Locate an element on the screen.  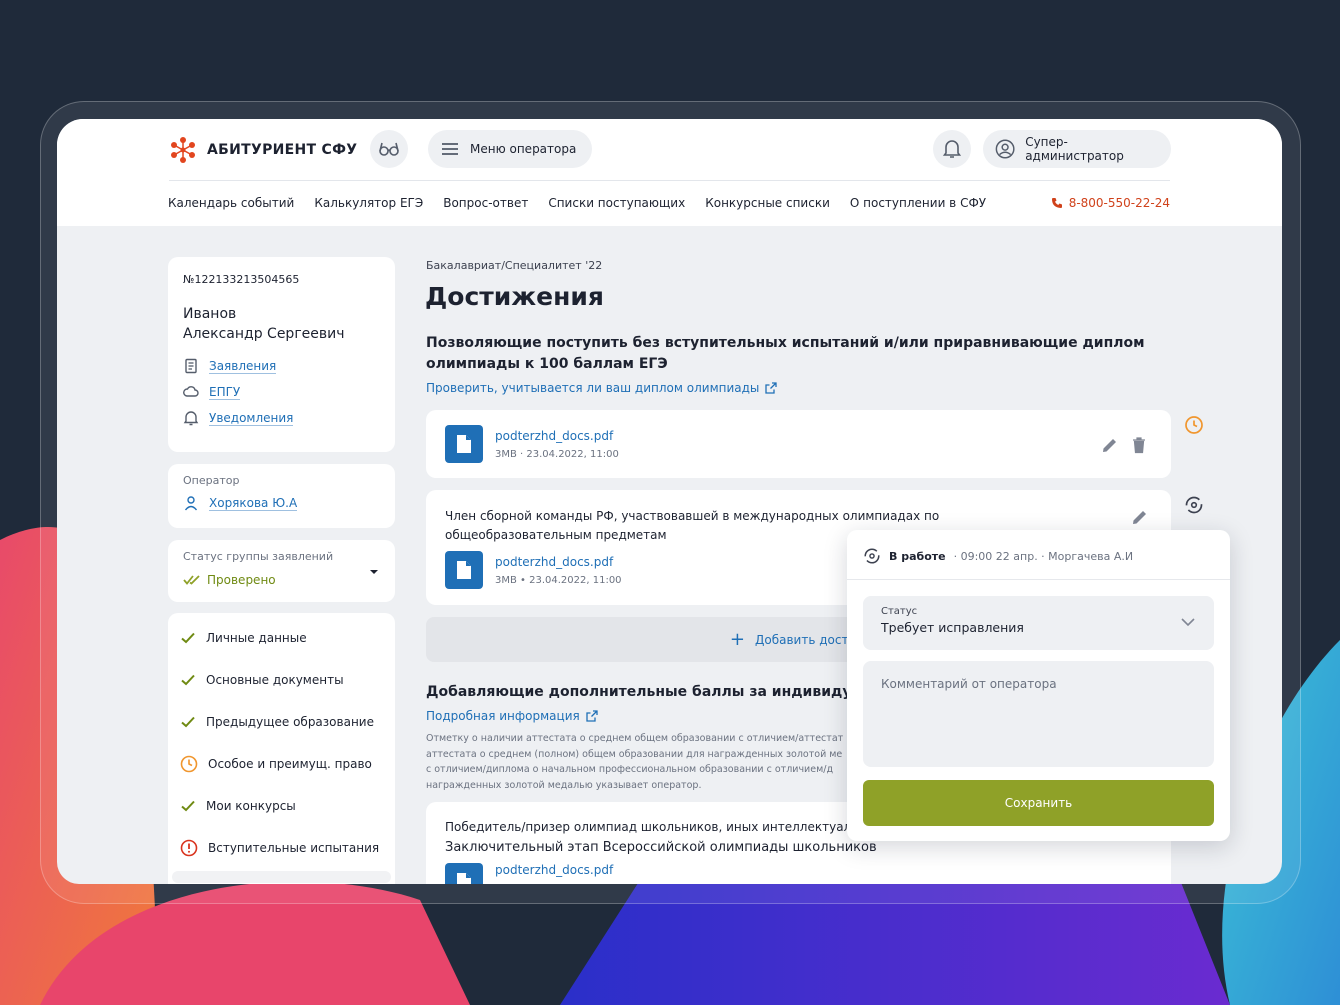
phone-number: 8-800-550-22-24 is located at coordinates (1119, 203).